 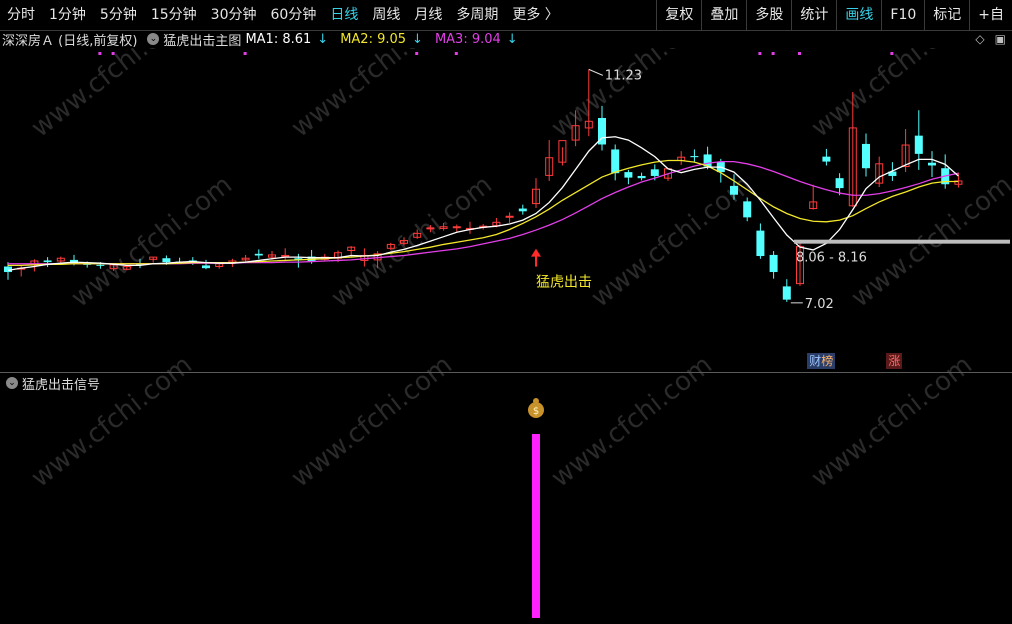 What do you see at coordinates (506, 382) in the screenshot?
I see `sub-indicator-header: ⌄ 猛虎出击信号` at bounding box center [506, 382].